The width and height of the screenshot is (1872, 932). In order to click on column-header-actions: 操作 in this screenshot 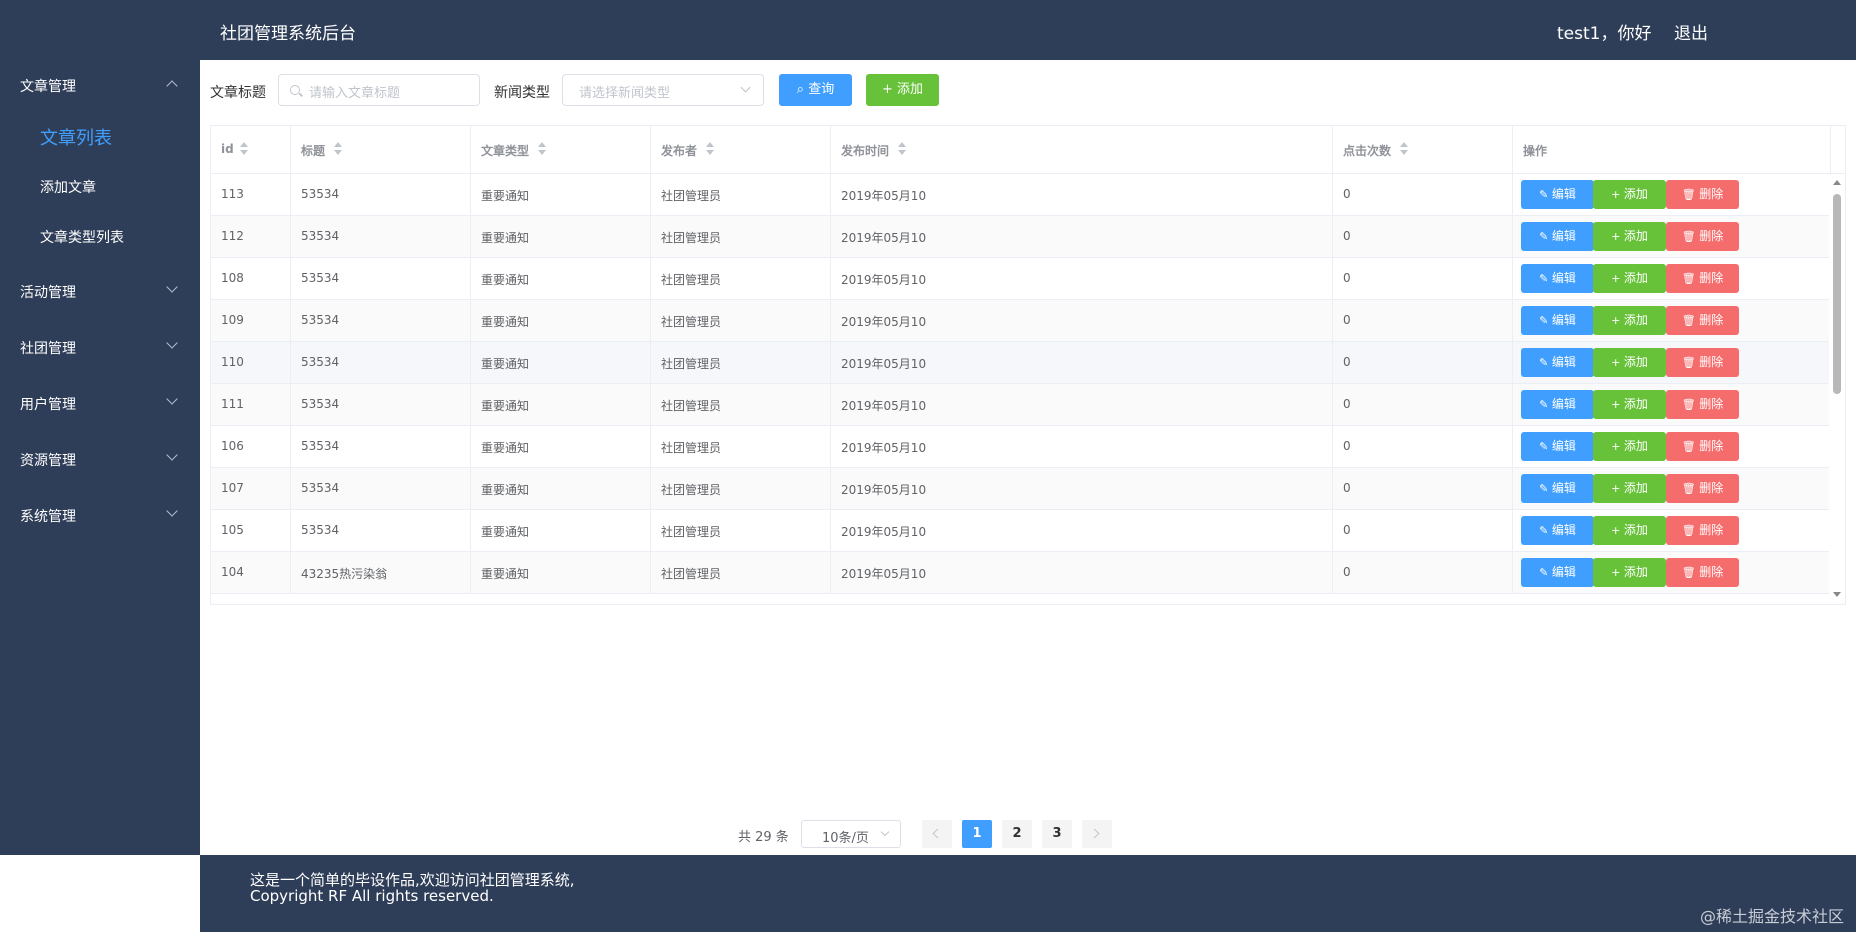, I will do `click(1672, 150)`.